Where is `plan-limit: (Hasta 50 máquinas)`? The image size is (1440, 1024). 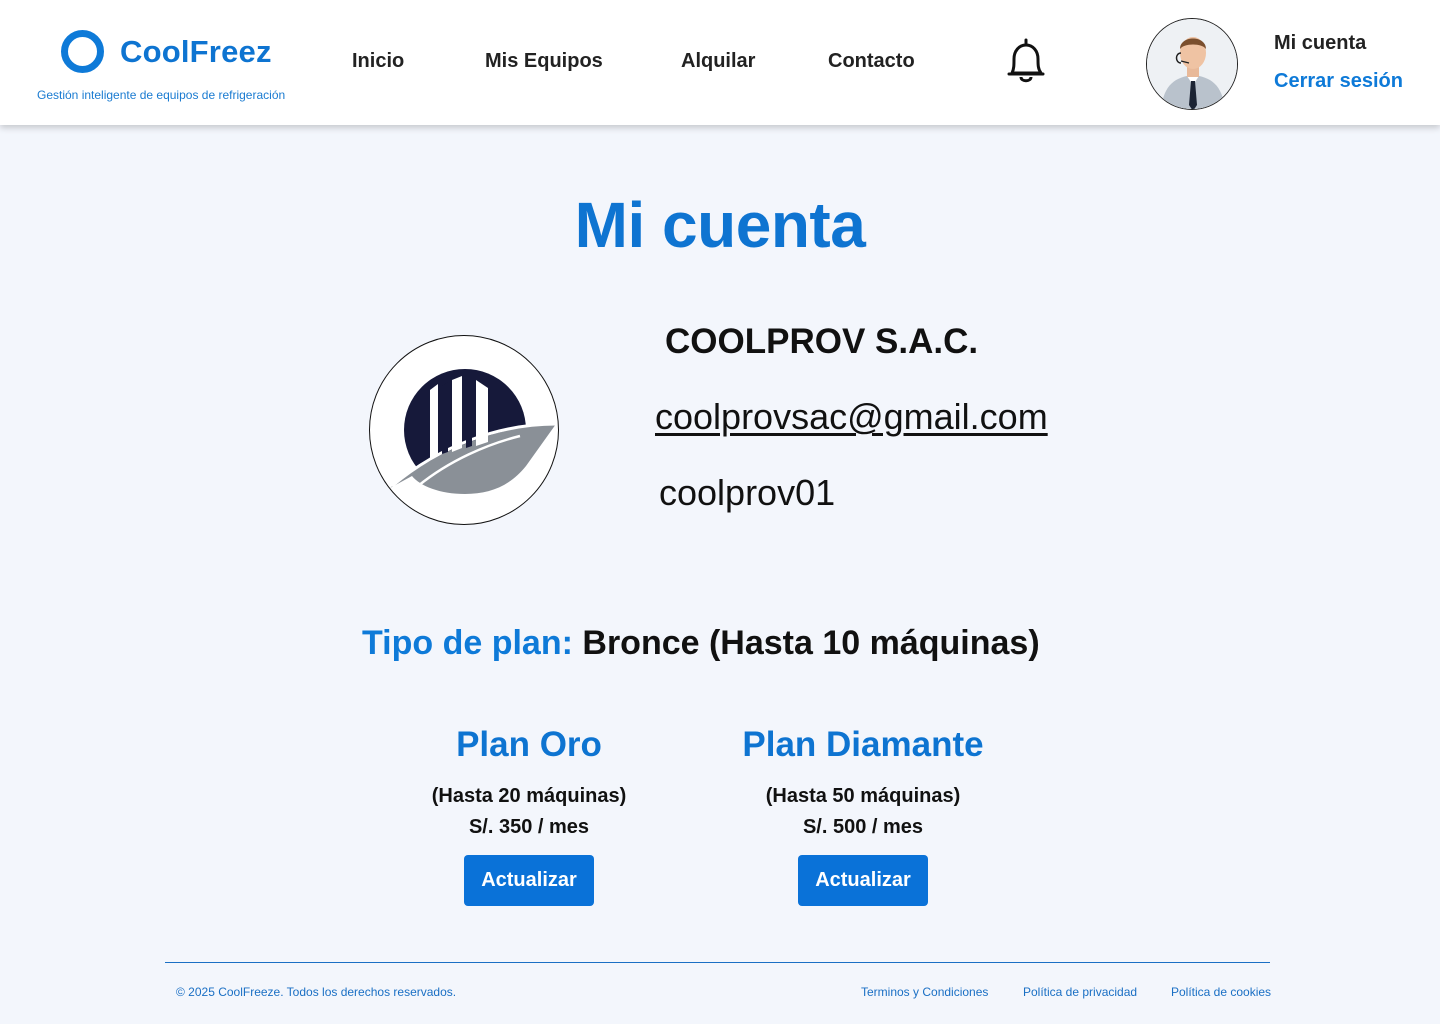
plan-limit: (Hasta 50 máquinas) is located at coordinates (863, 796).